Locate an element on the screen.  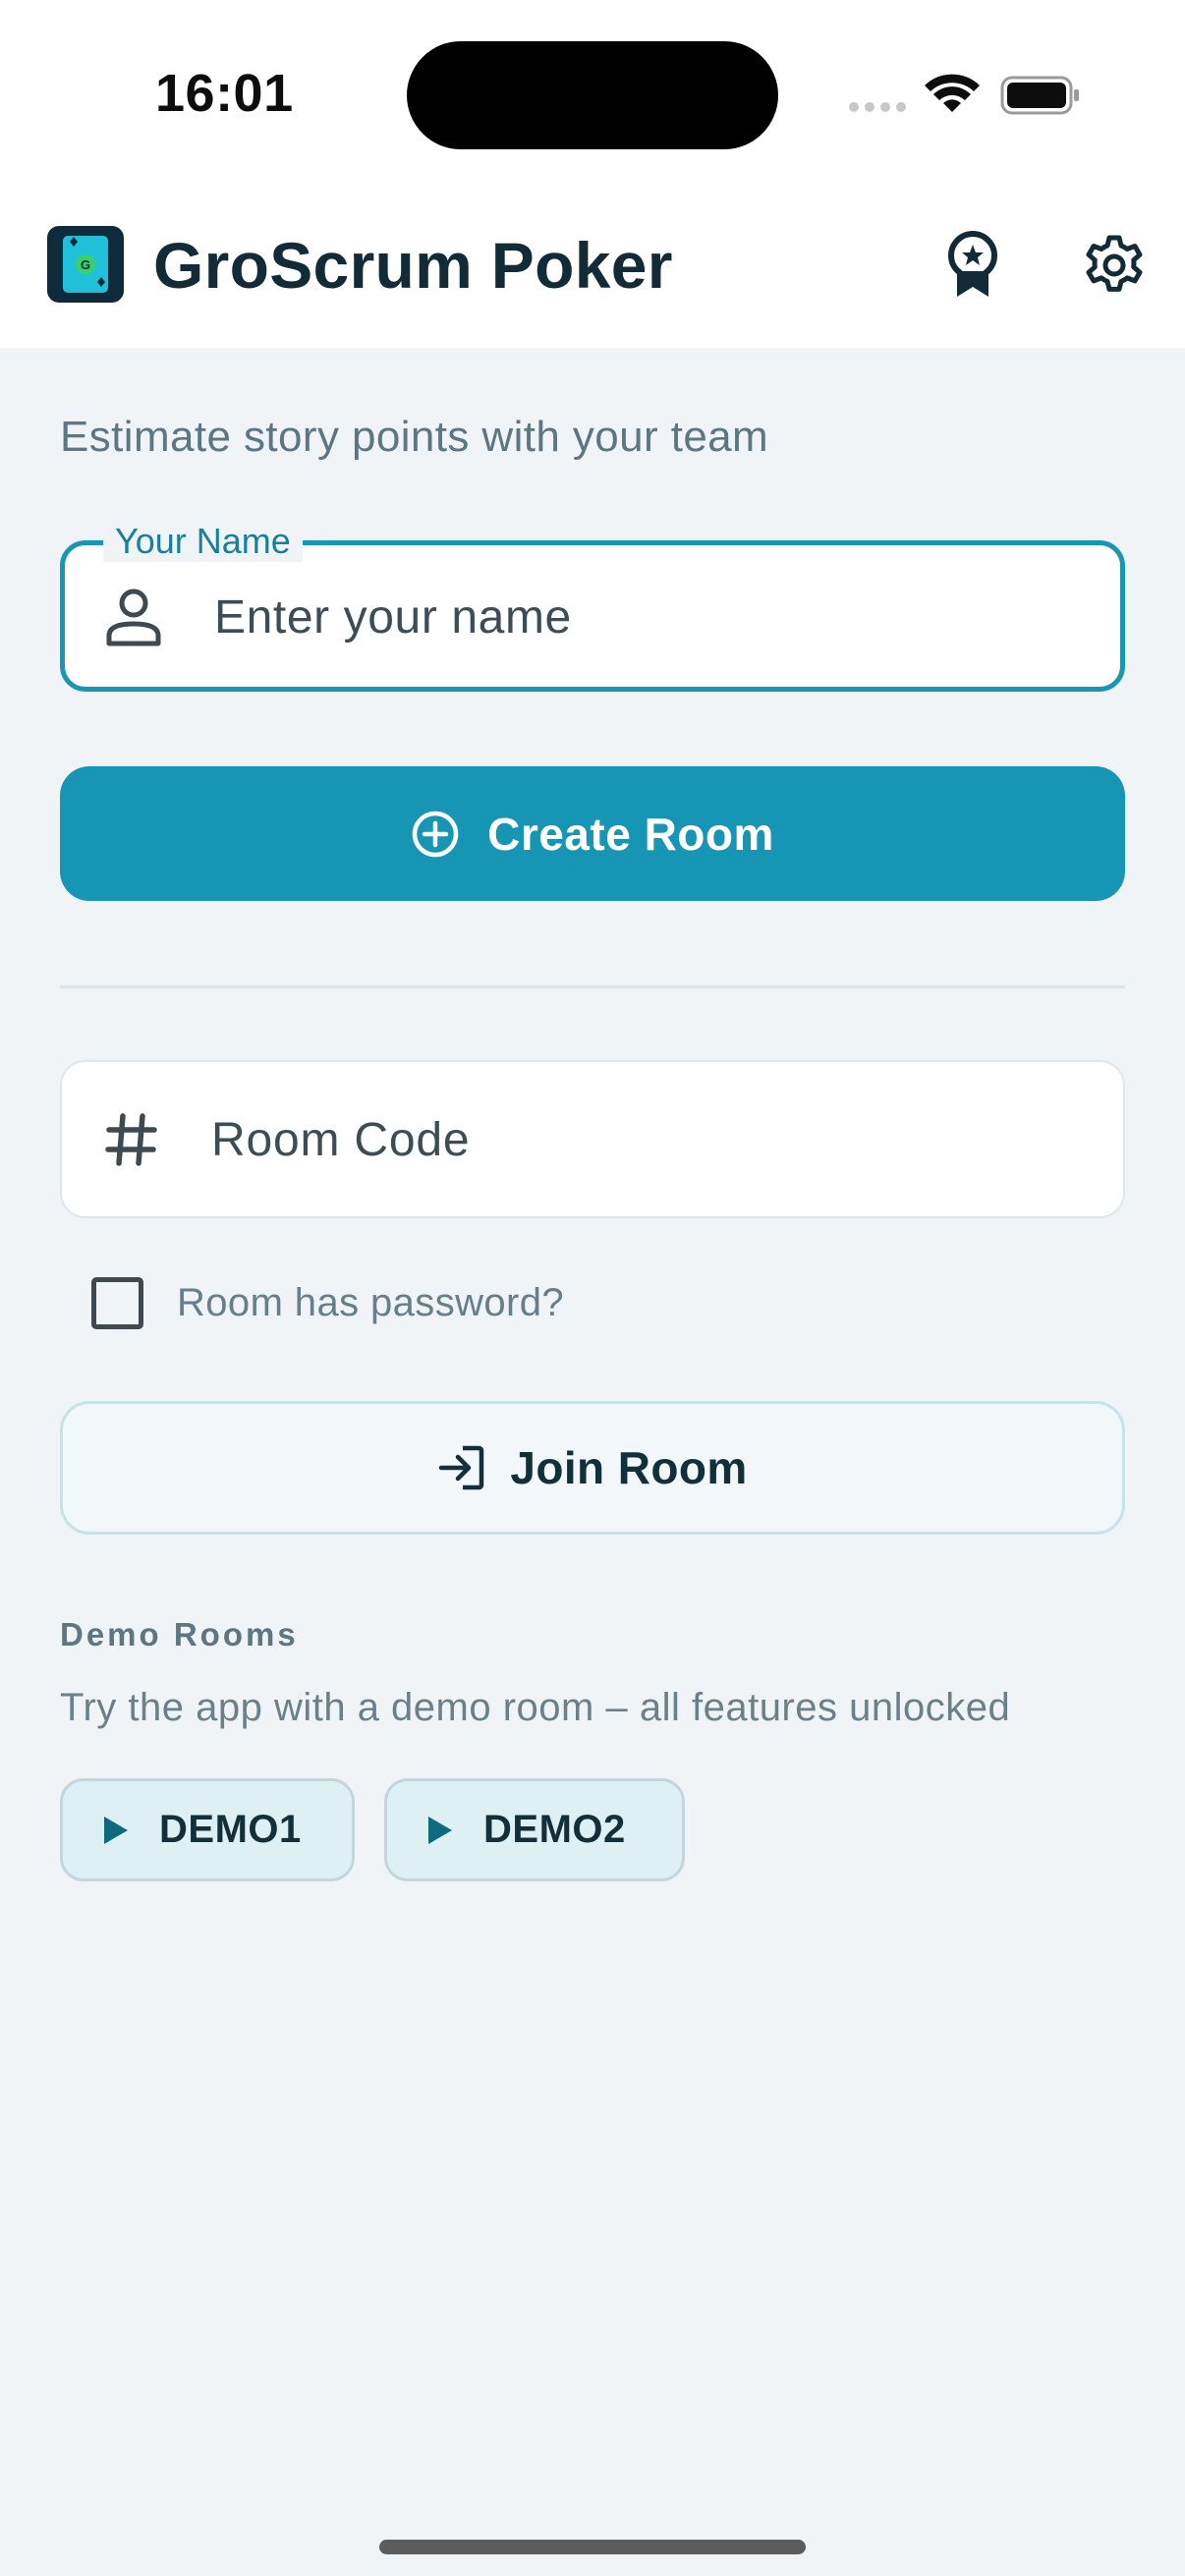
create-room-label: Create Room is located at coordinates (631, 834).